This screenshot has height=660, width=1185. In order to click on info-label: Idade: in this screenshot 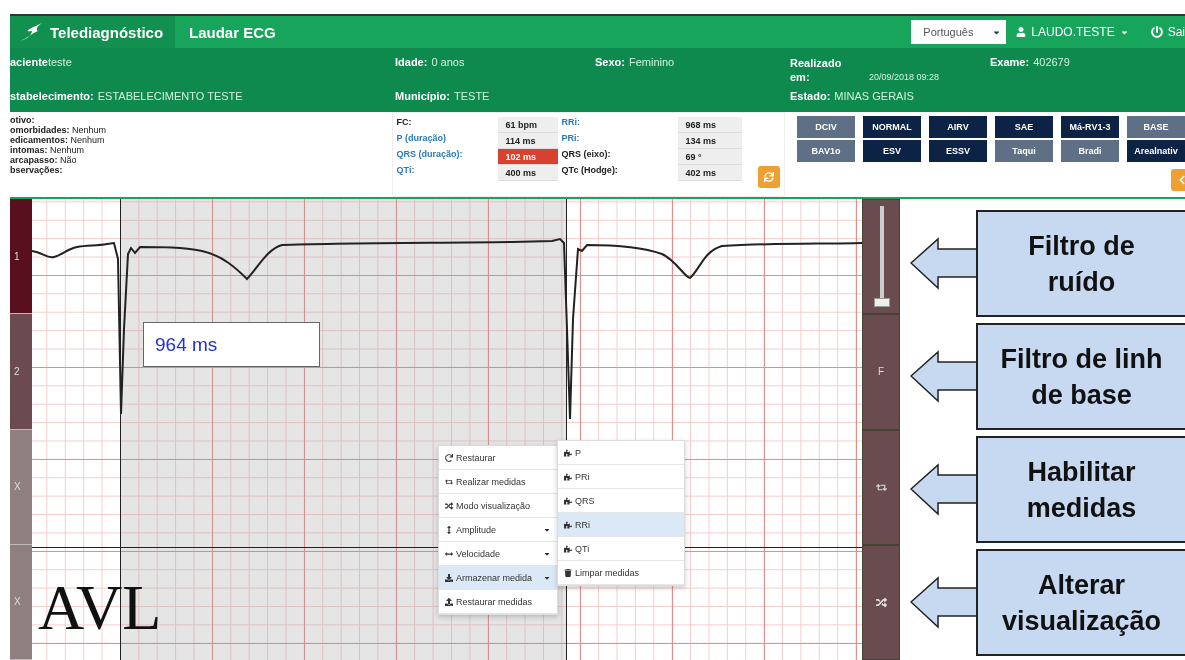, I will do `click(411, 62)`.